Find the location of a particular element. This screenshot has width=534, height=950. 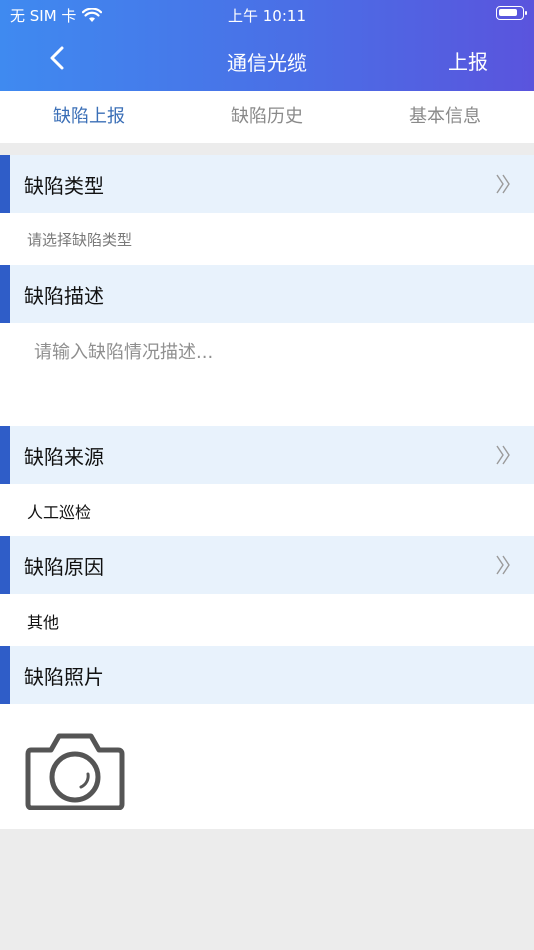

camera-icon is located at coordinates (75, 770).